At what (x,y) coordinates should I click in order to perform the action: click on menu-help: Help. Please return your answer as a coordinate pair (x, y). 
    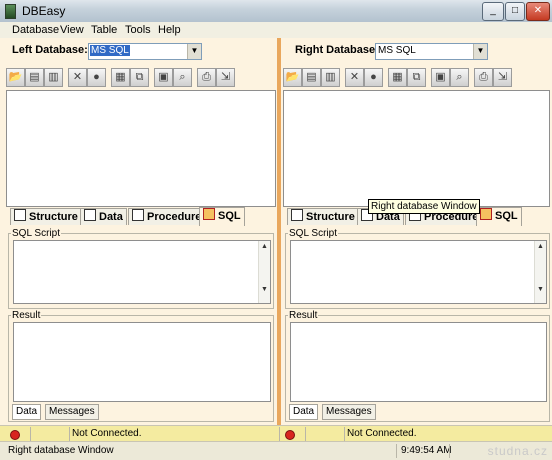
    Looking at the image, I should click on (169, 30).